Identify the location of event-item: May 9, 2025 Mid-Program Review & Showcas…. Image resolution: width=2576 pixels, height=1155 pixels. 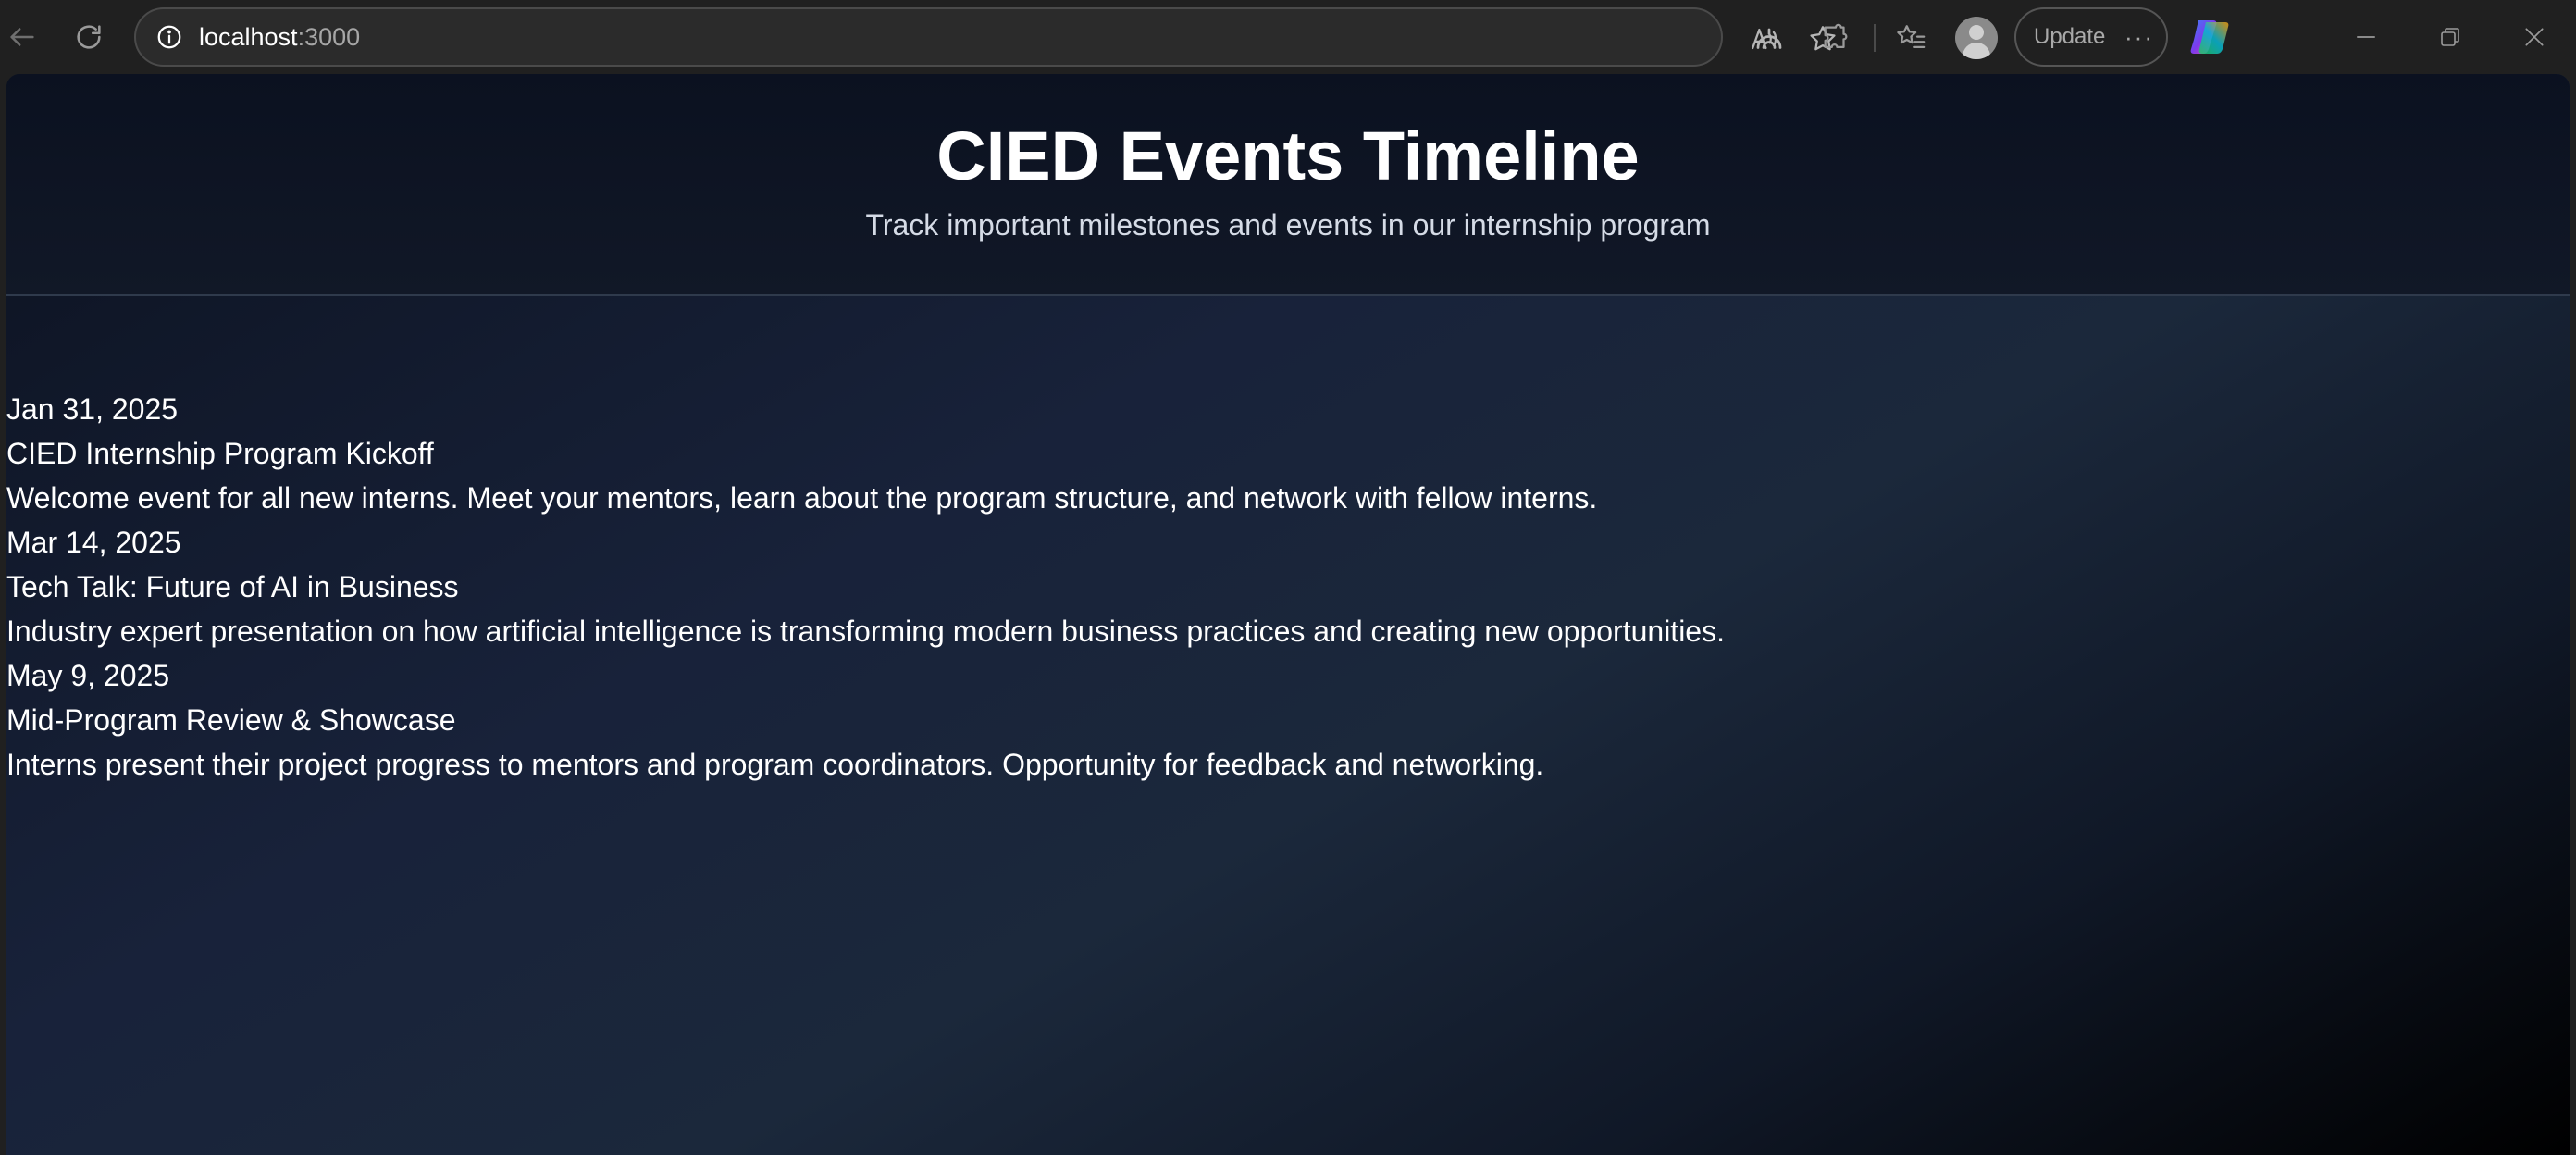
(1256, 720).